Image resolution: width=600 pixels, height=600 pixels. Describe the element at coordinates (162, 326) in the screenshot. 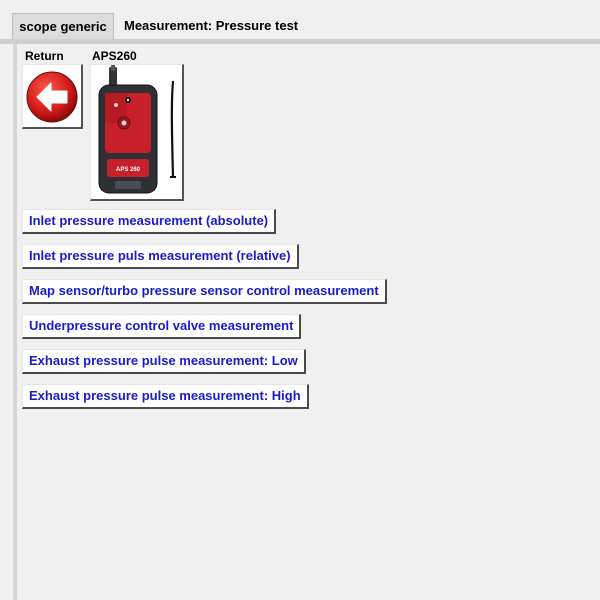

I see `underpressure-control-valve-button: Underpressure control valve measurement` at that location.